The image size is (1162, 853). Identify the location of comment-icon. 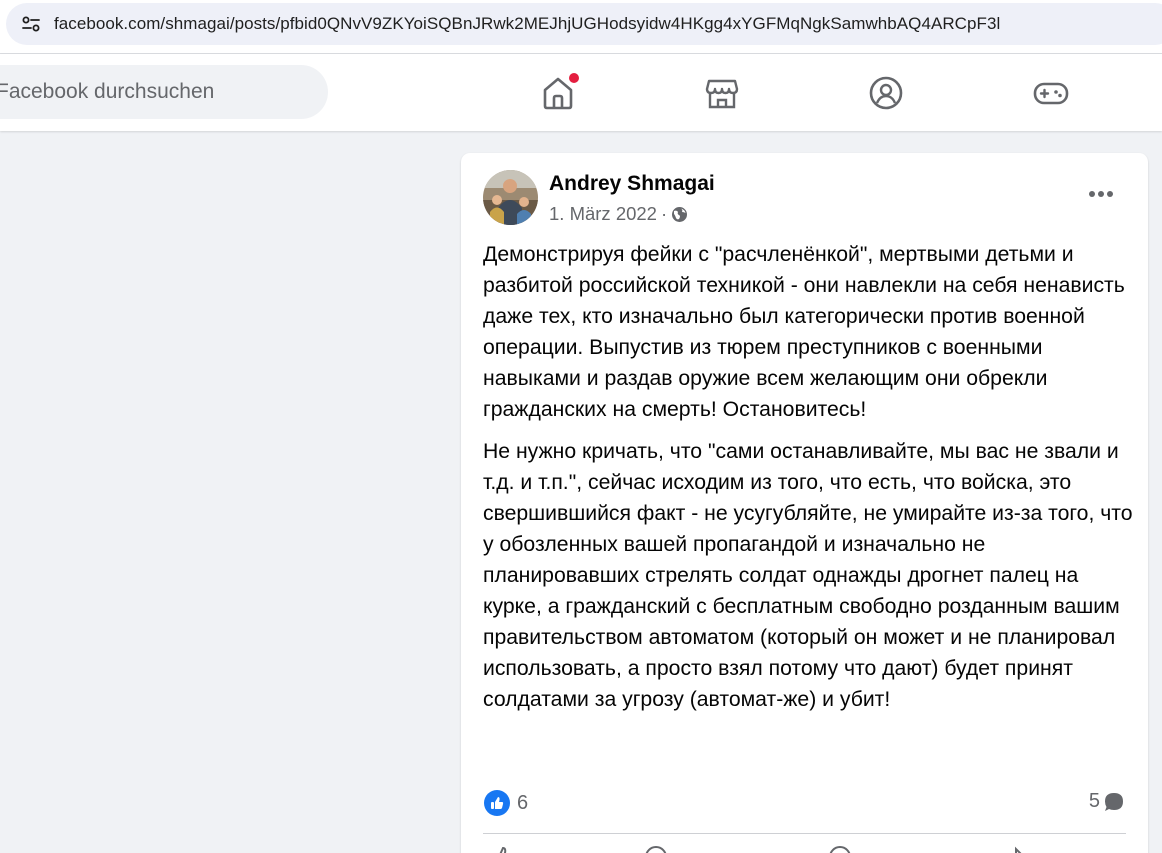
(1114, 801).